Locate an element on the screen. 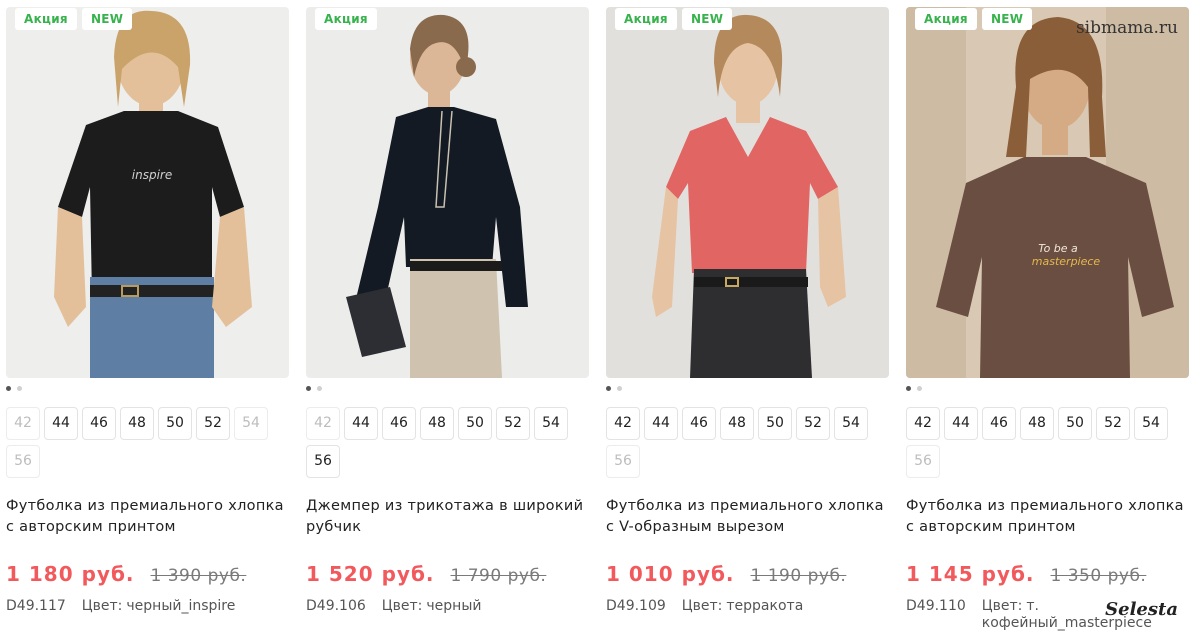  product-sku: D49.106 is located at coordinates (336, 606).